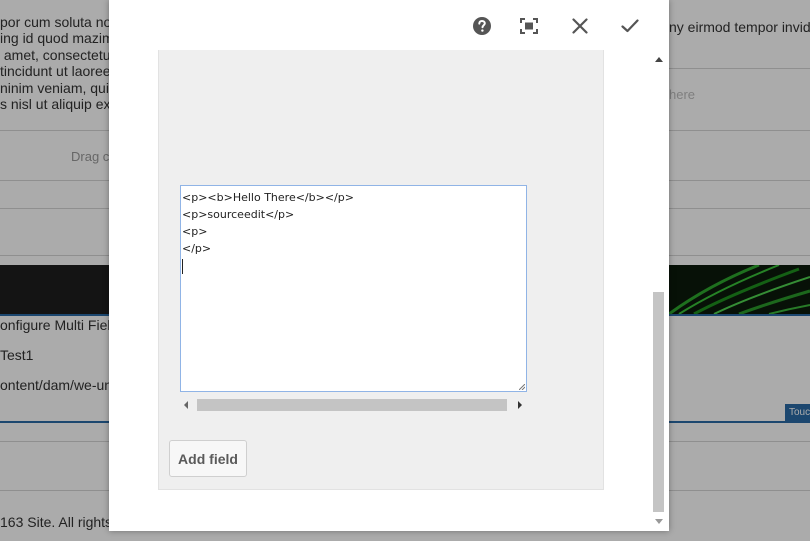  I want to click on done-button, so click(630, 26).